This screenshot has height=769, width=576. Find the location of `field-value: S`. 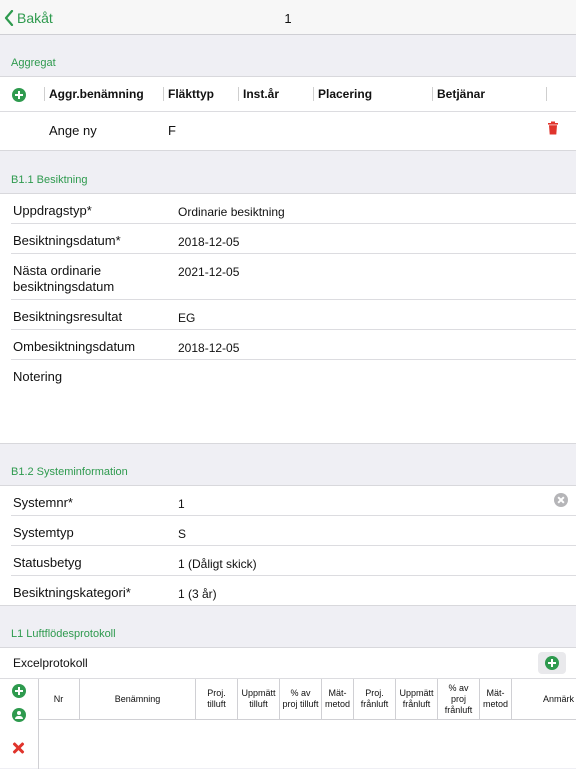

field-value: S is located at coordinates (182, 534).